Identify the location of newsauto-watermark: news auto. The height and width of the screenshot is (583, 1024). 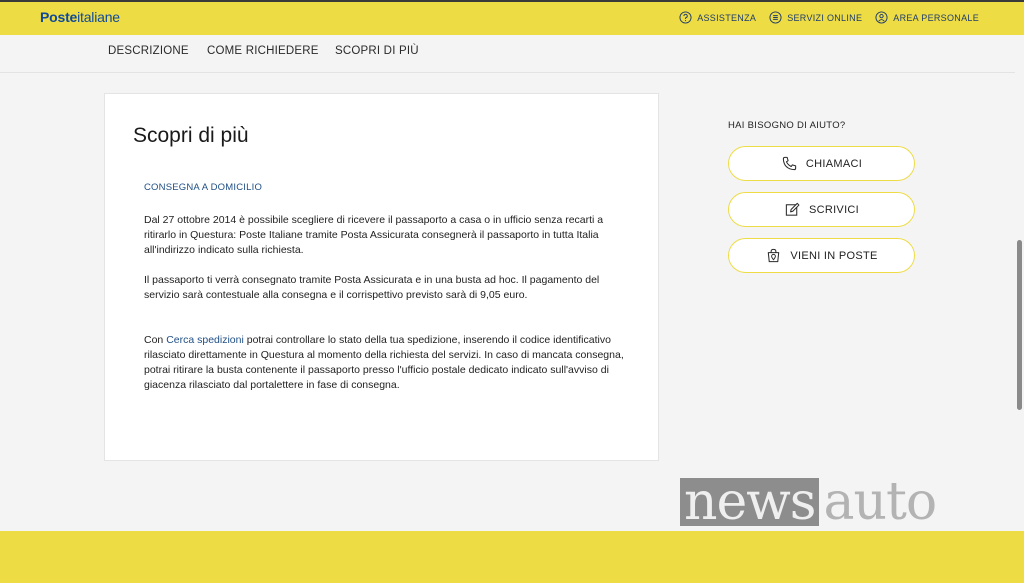
(808, 502).